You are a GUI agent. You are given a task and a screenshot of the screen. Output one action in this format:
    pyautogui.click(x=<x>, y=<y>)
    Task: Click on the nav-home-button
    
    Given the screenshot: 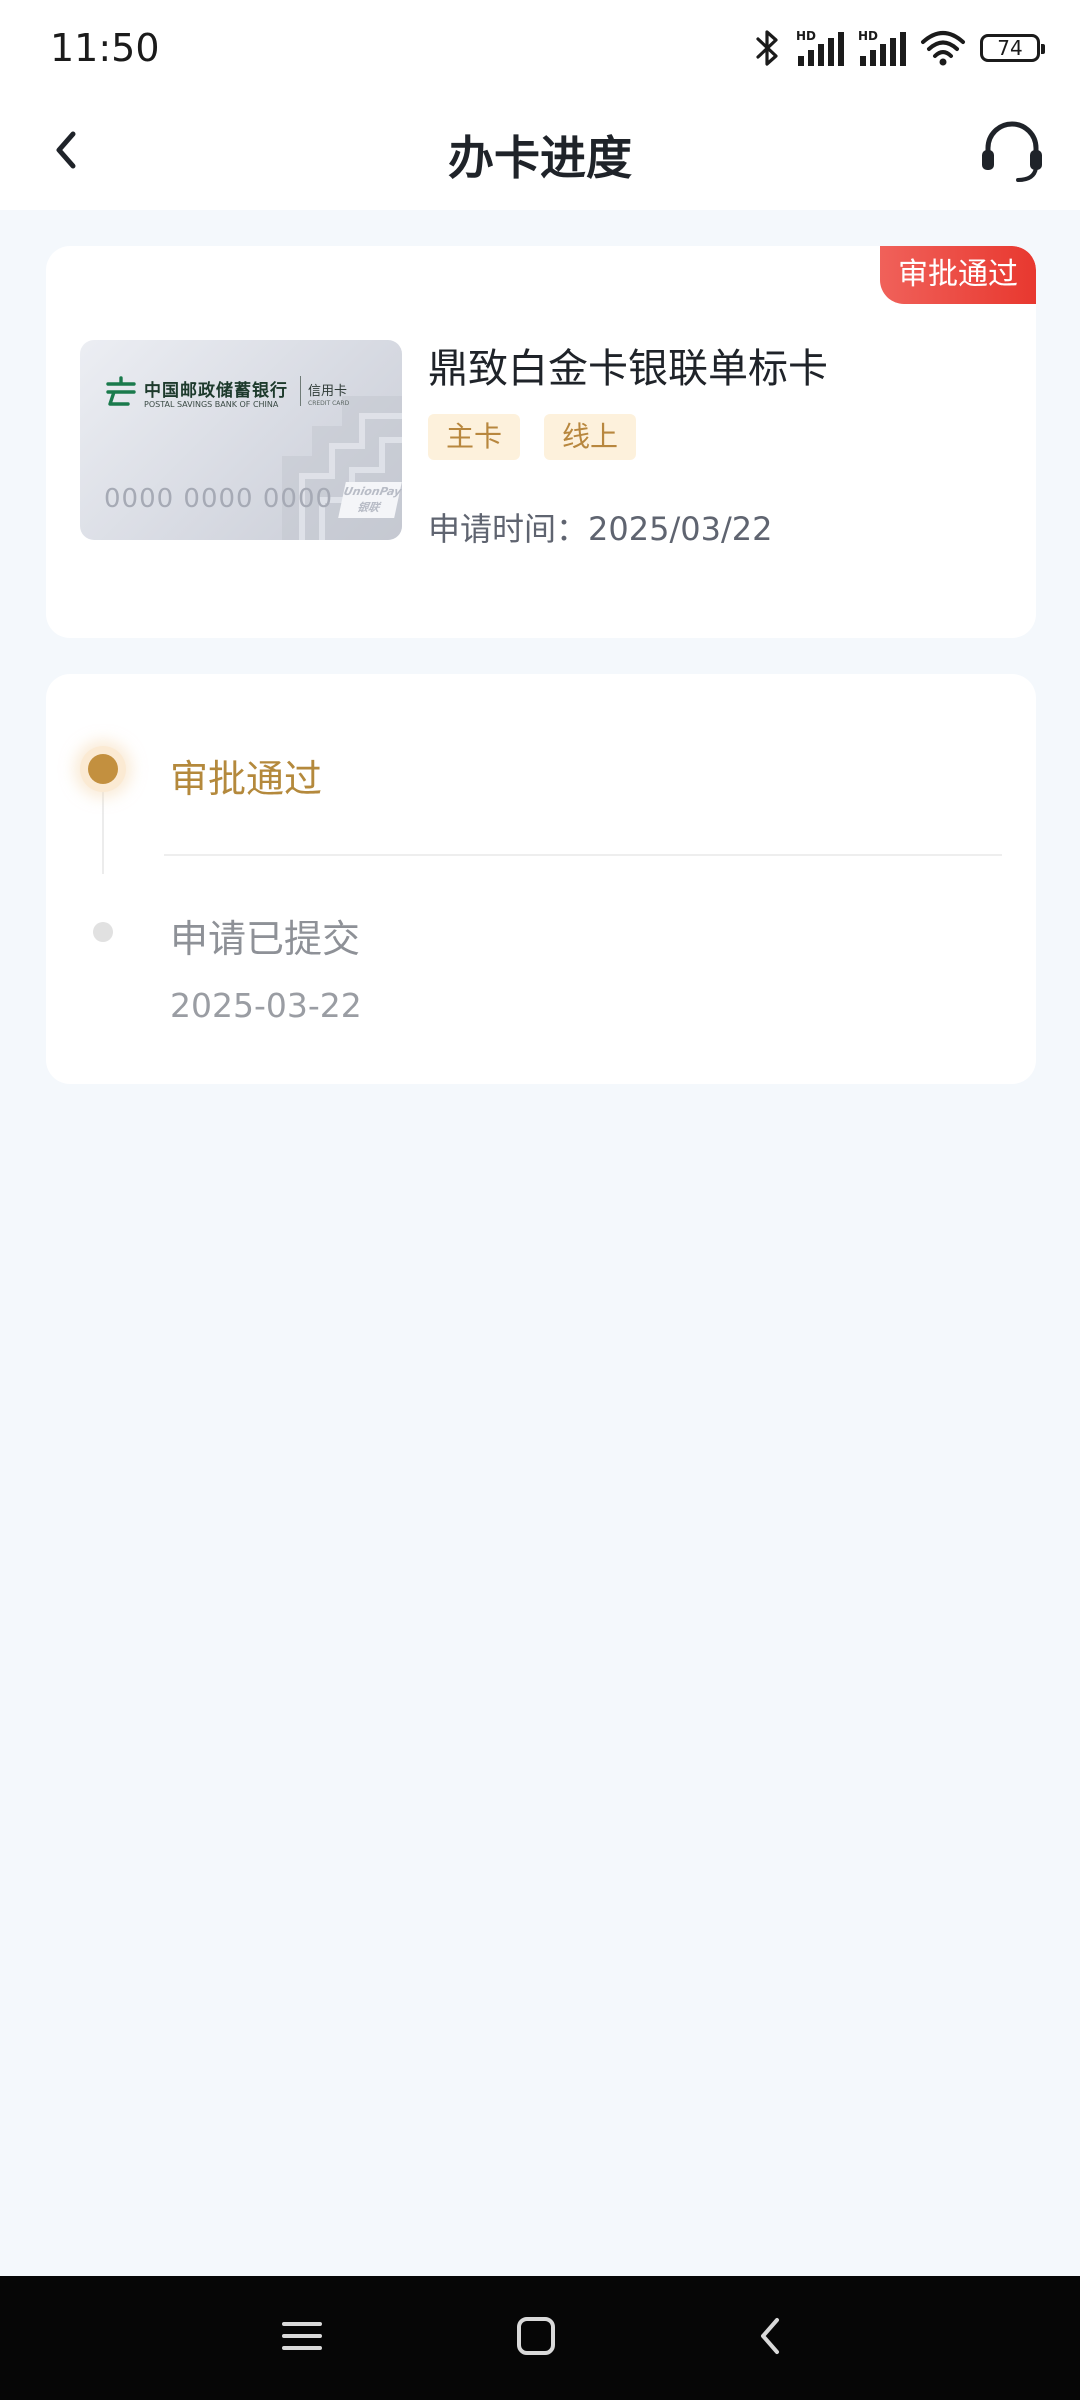 What is the action you would take?
    pyautogui.click(x=536, y=2338)
    